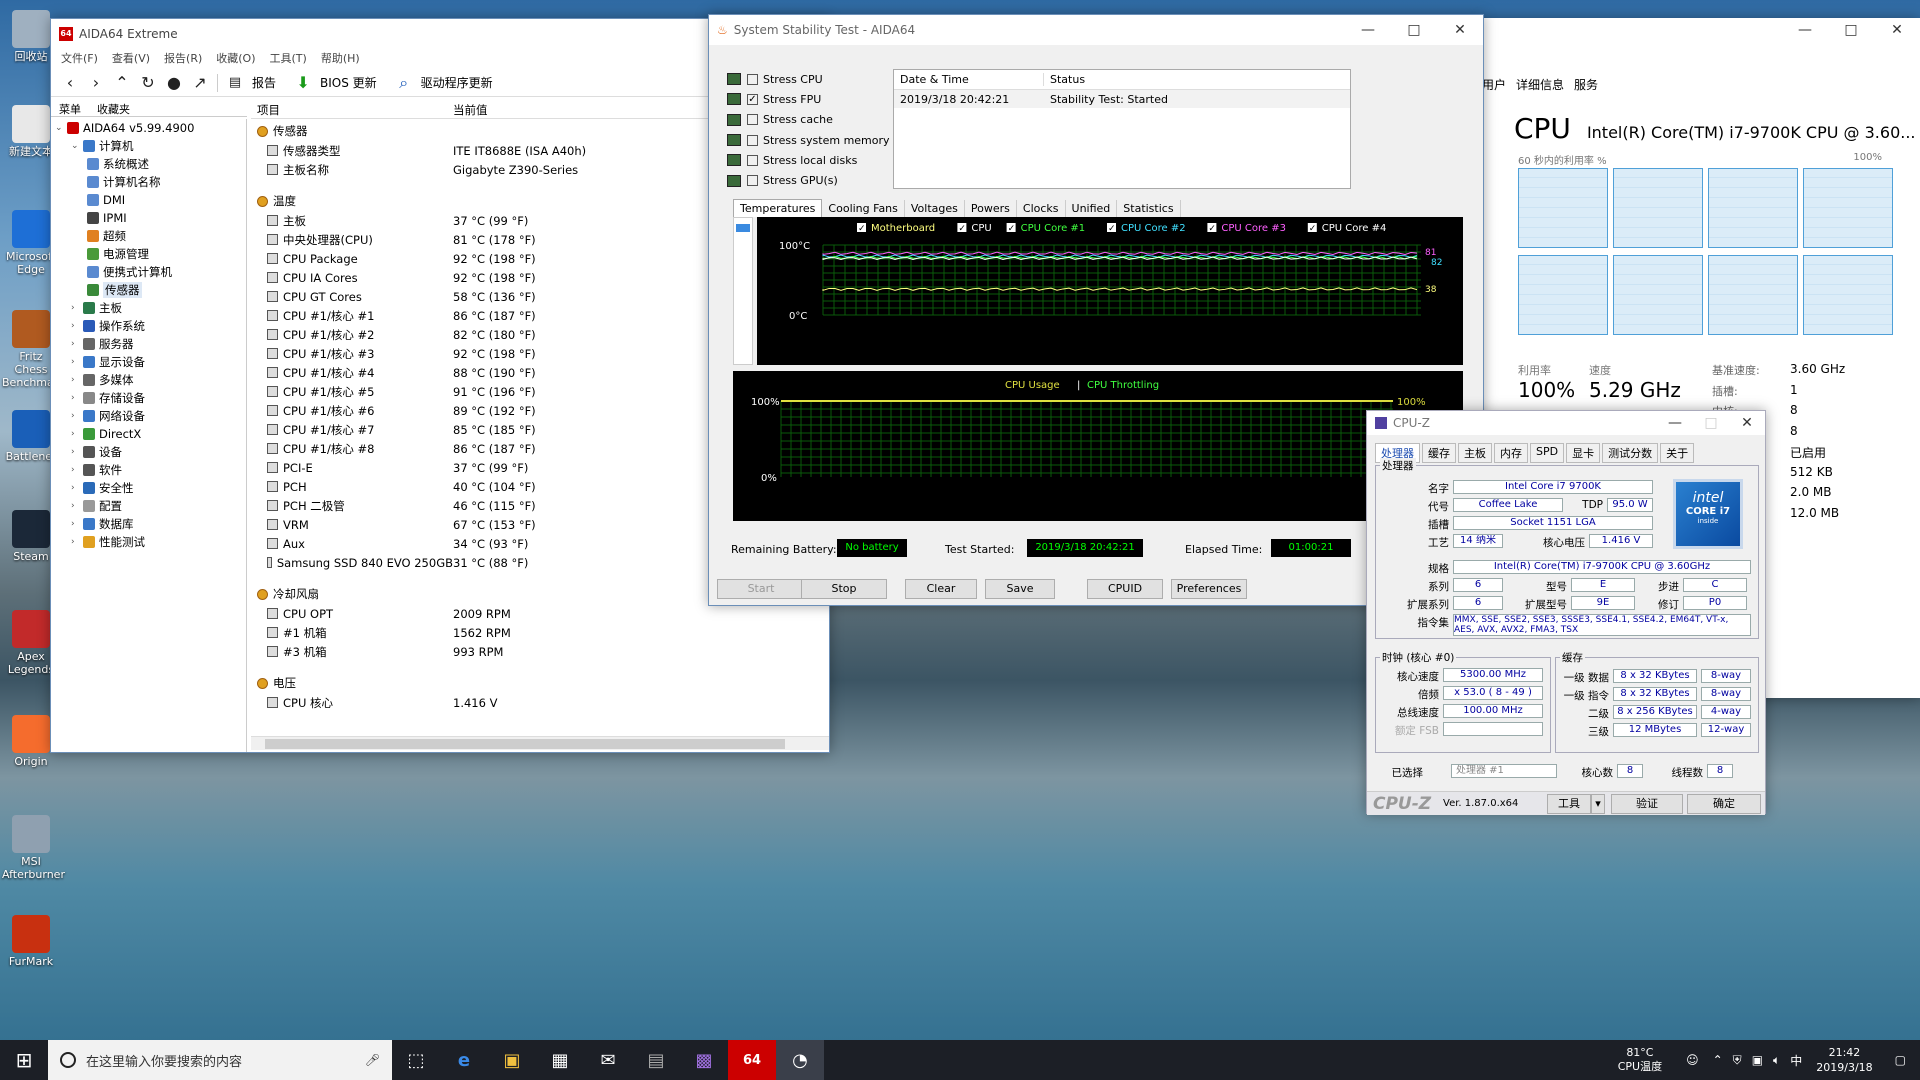 This screenshot has width=1920, height=1080. I want to click on graph-tab: Clocks, so click(1041, 208).